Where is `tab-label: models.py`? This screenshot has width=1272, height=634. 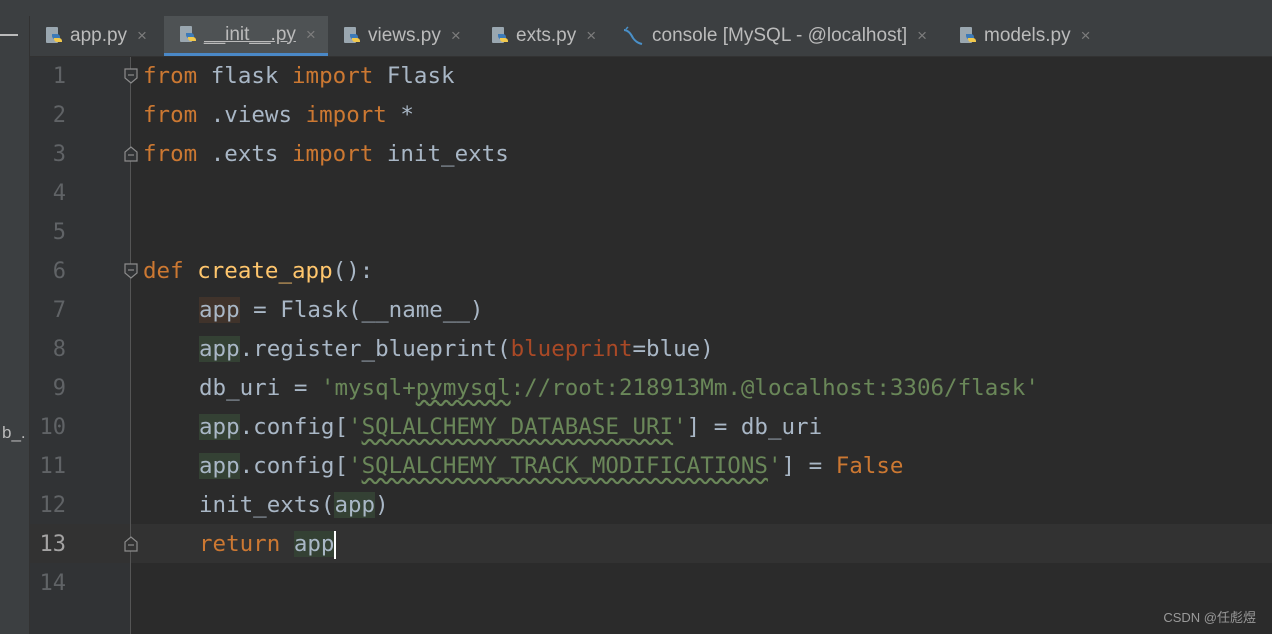
tab-label: models.py is located at coordinates (1027, 35).